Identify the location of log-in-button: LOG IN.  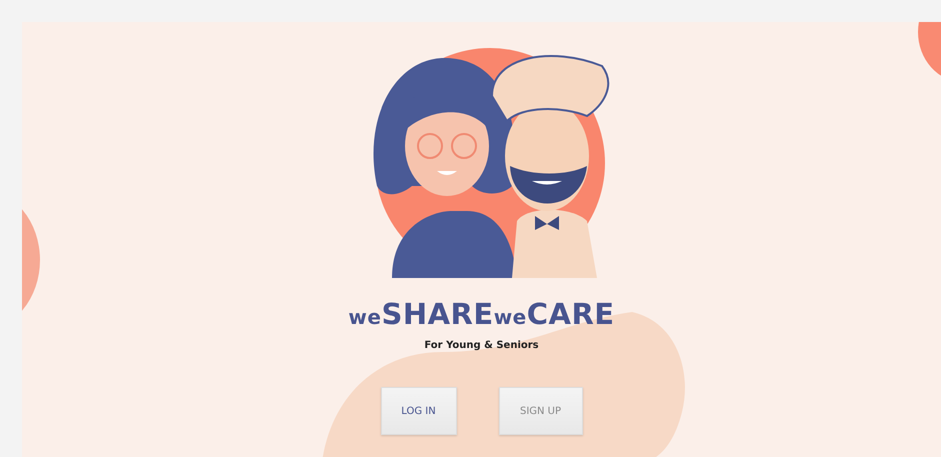
(418, 411).